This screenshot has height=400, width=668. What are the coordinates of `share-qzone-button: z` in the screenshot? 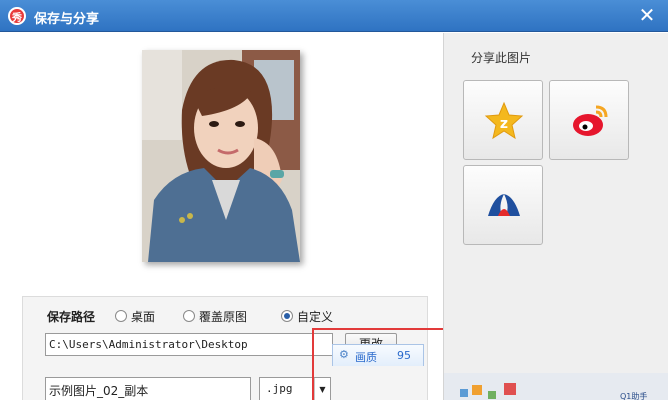 It's located at (503, 120).